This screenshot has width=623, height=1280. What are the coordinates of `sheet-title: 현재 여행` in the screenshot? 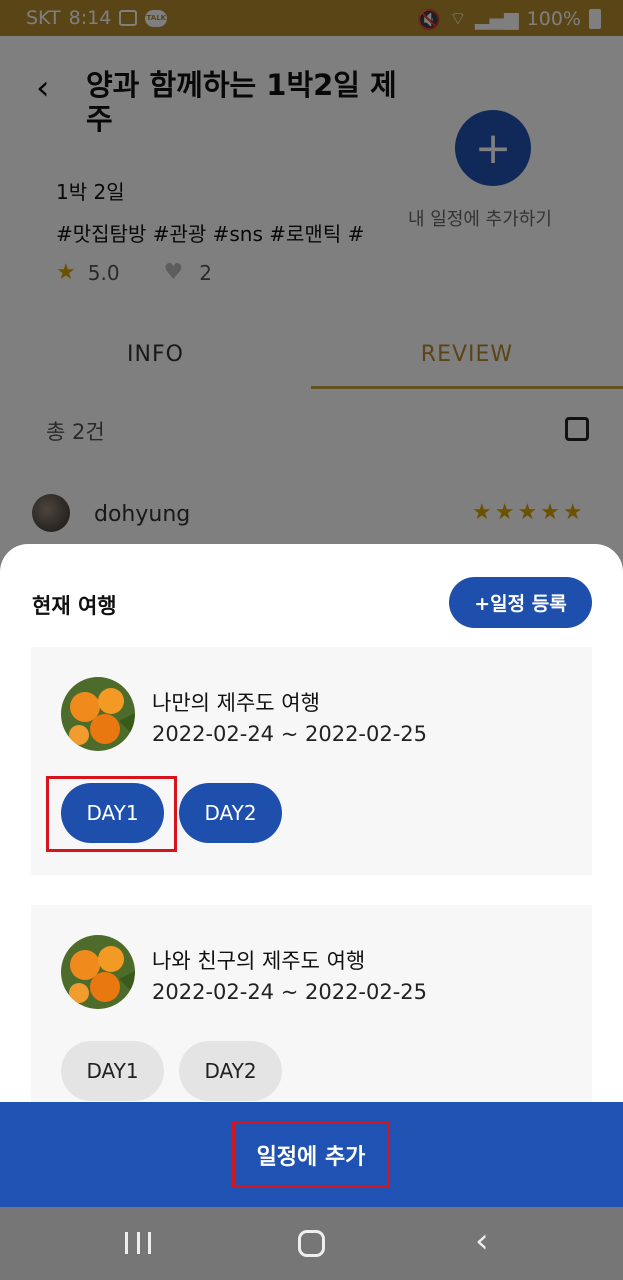 It's located at (74, 606).